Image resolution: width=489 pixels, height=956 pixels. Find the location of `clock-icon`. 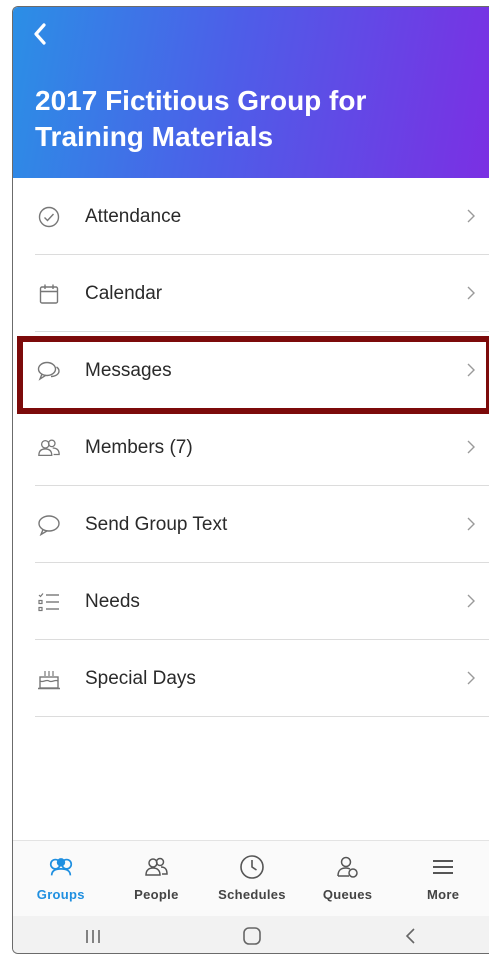

clock-icon is located at coordinates (252, 867).